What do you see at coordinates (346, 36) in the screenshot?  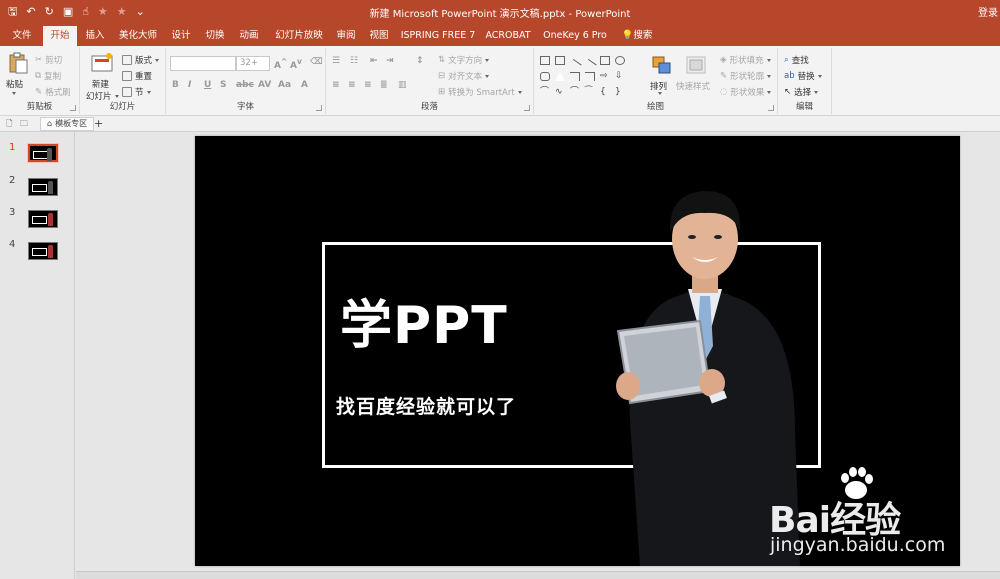 I see `tab-review: 审阅` at bounding box center [346, 36].